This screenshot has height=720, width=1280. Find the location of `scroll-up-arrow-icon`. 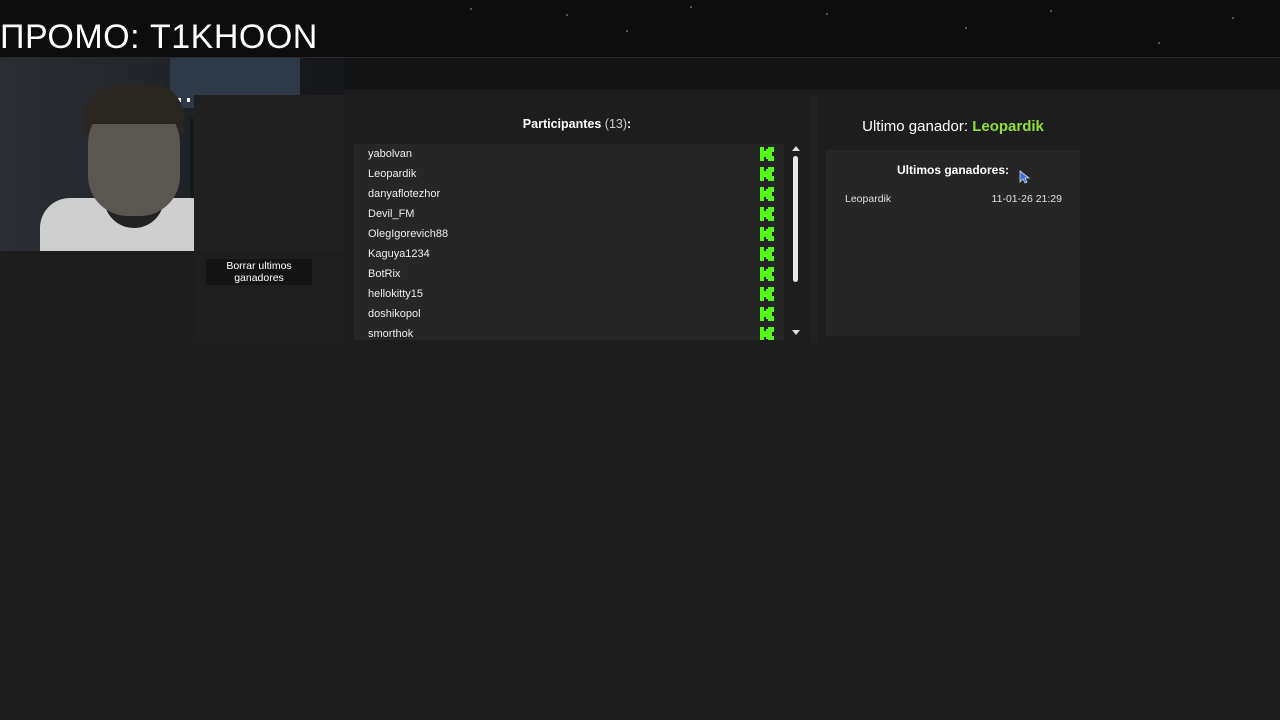

scroll-up-arrow-icon is located at coordinates (796, 148).